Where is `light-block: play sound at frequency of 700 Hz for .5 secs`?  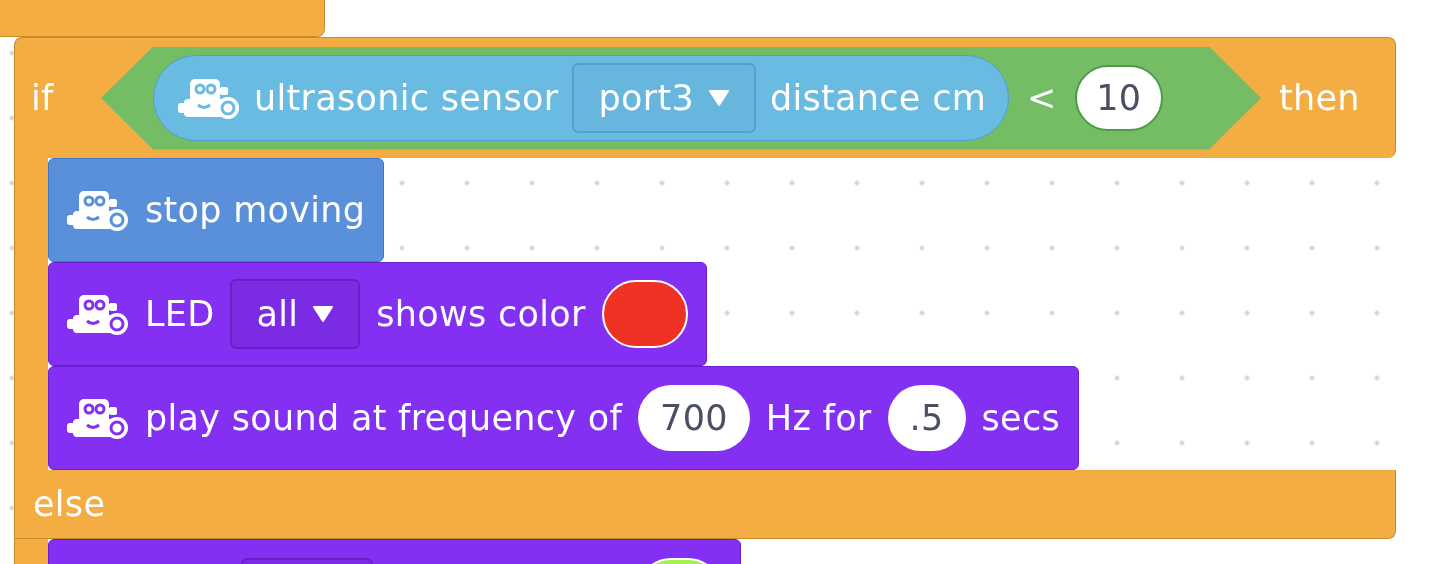
light-block: play sound at frequency of 700 Hz for .5 secs is located at coordinates (563, 418).